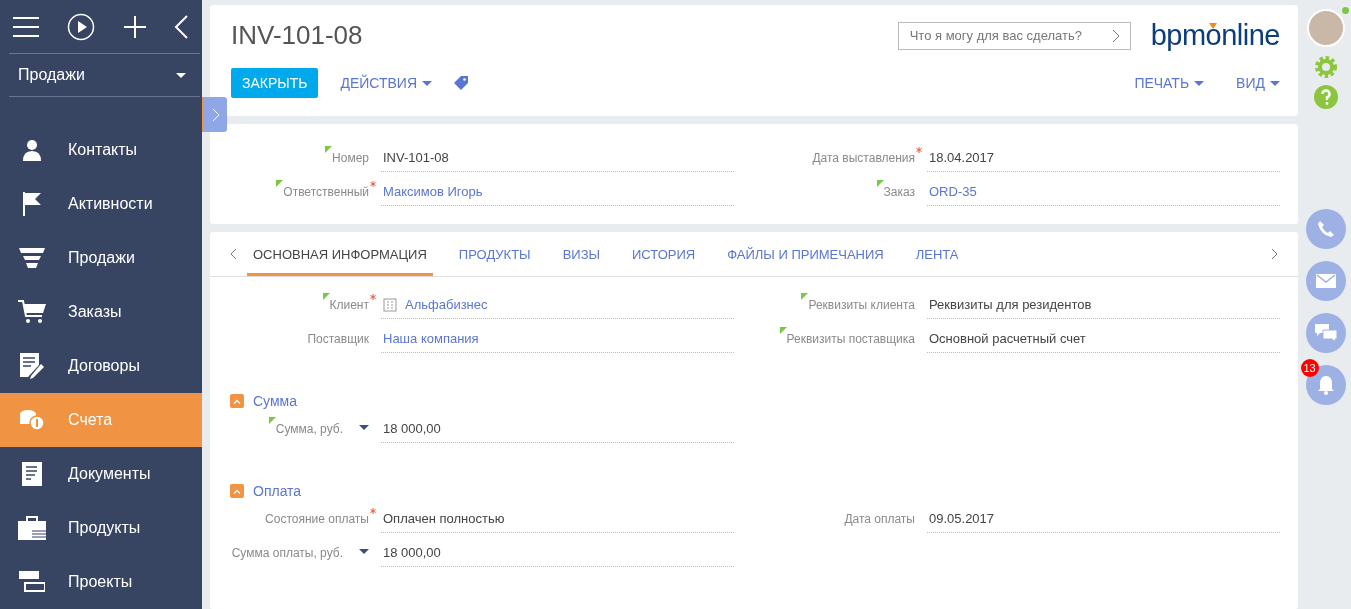 The height and width of the screenshot is (609, 1351). Describe the element at coordinates (431, 338) in the screenshot. I see `field-value-link: Наша компания` at that location.